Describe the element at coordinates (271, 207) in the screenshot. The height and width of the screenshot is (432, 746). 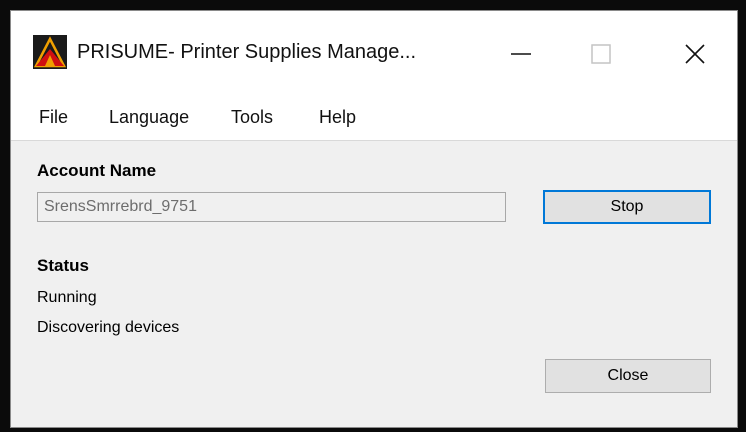
I see `account-name-field` at that location.